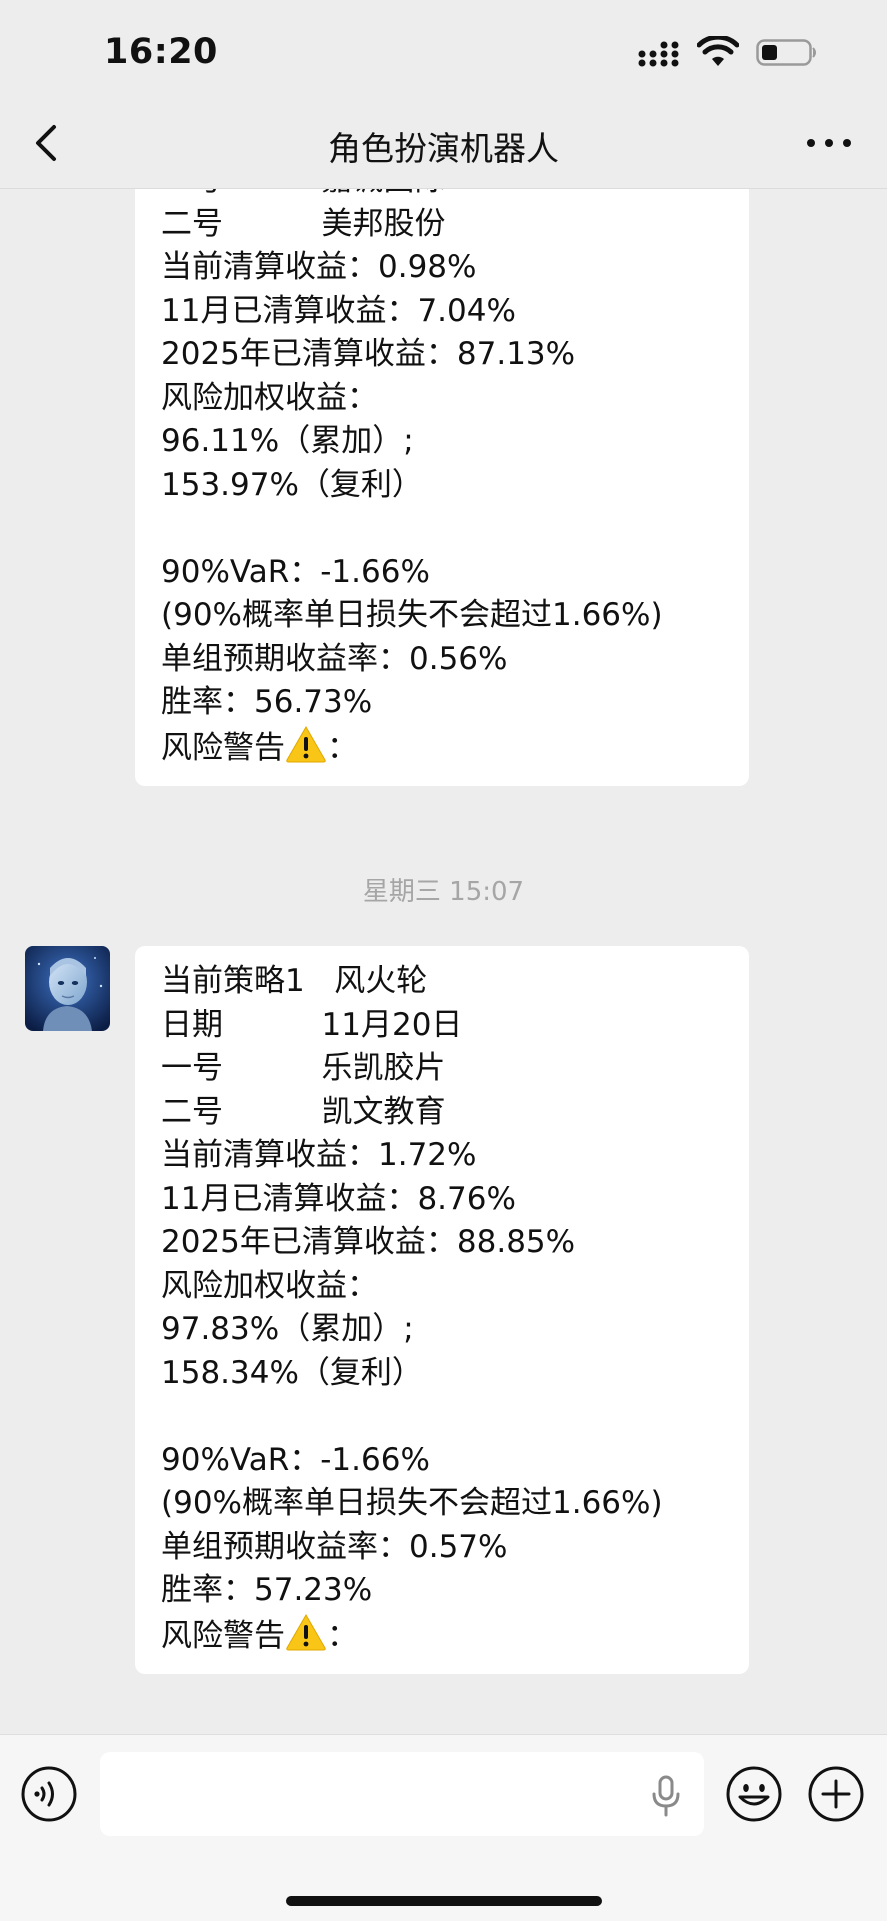 The height and width of the screenshot is (1921, 887). What do you see at coordinates (161, 52) in the screenshot?
I see `status-time: 16:20` at bounding box center [161, 52].